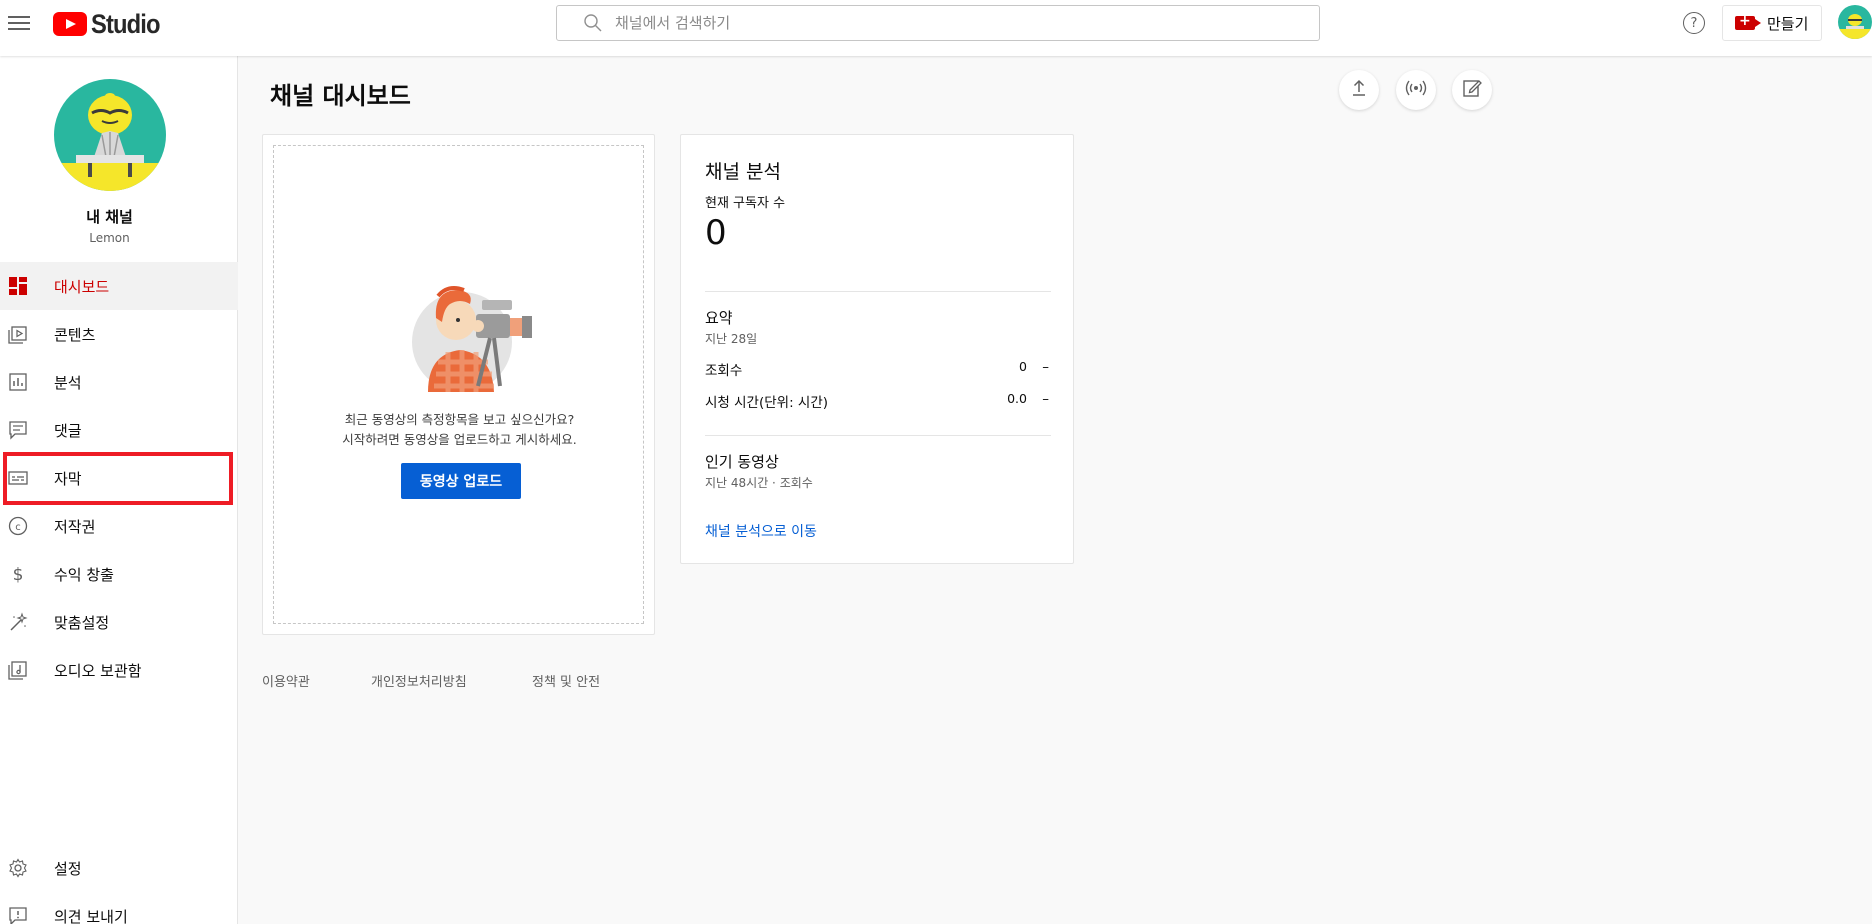 The width and height of the screenshot is (1872, 924). I want to click on subscribers-label: 현재 구독자 수, so click(745, 203).